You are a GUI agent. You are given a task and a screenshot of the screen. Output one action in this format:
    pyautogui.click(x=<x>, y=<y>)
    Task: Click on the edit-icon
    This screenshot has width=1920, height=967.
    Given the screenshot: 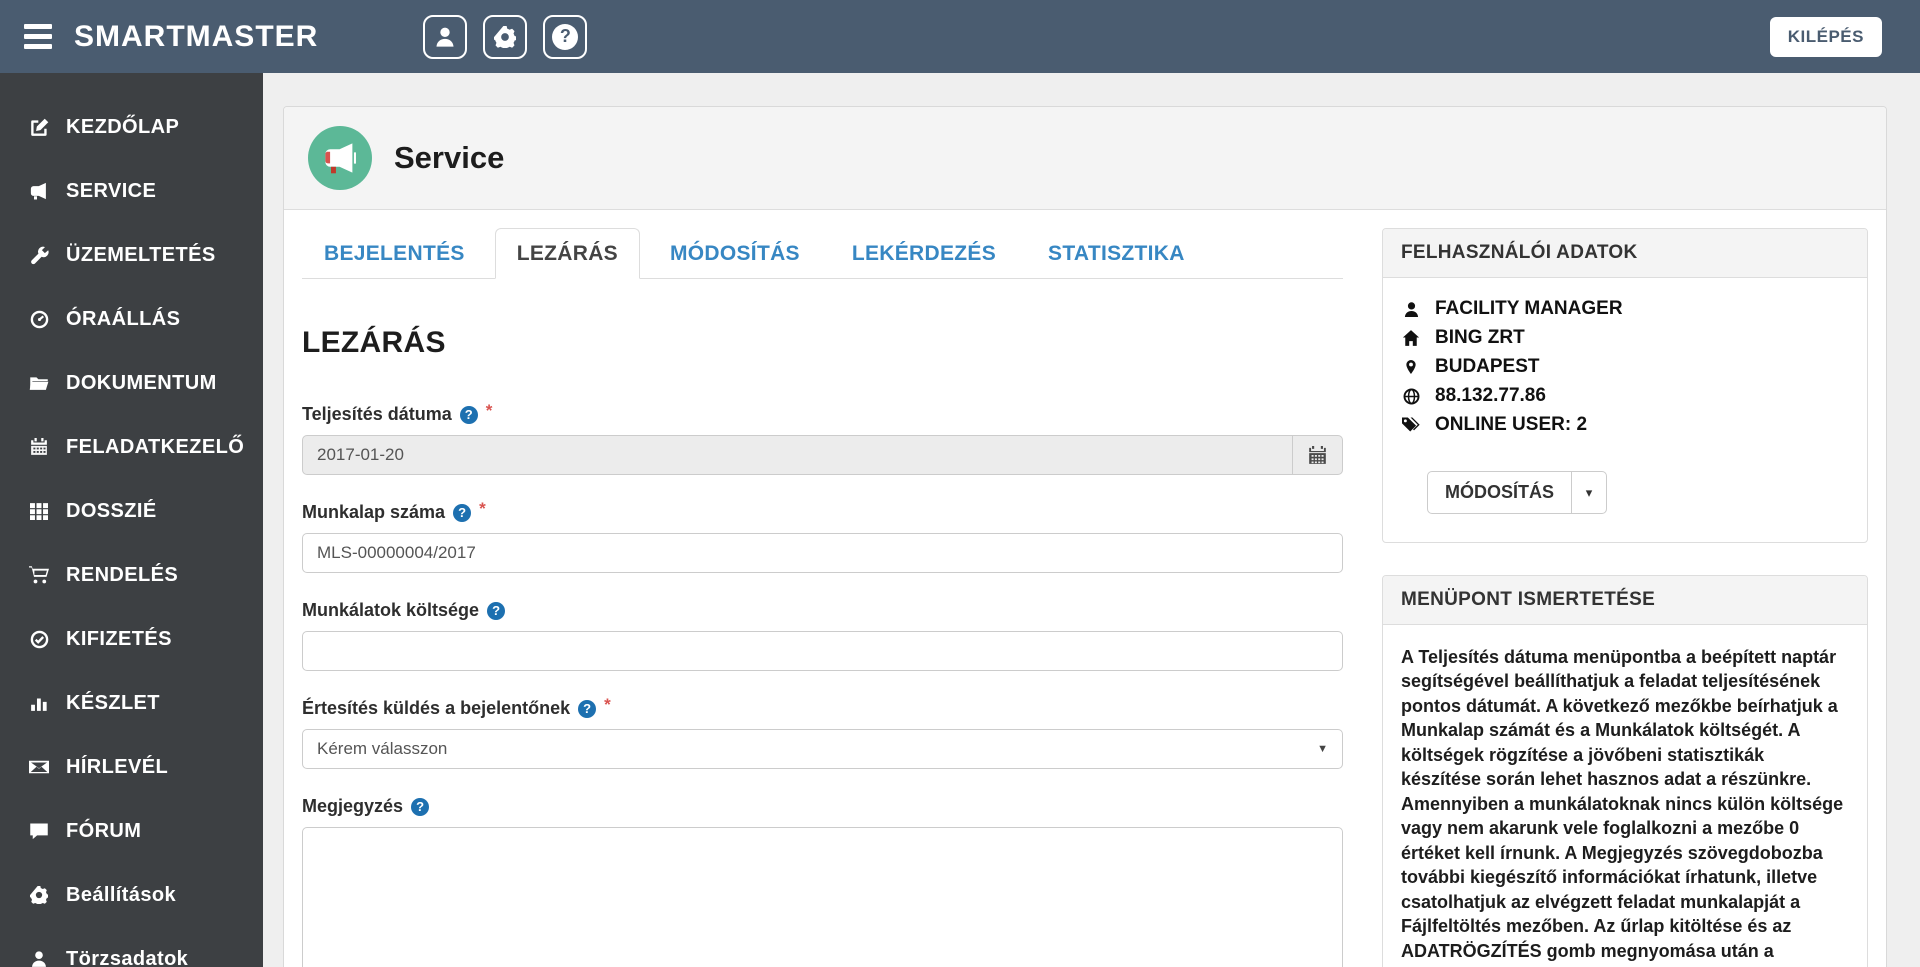 What is the action you would take?
    pyautogui.click(x=39, y=127)
    